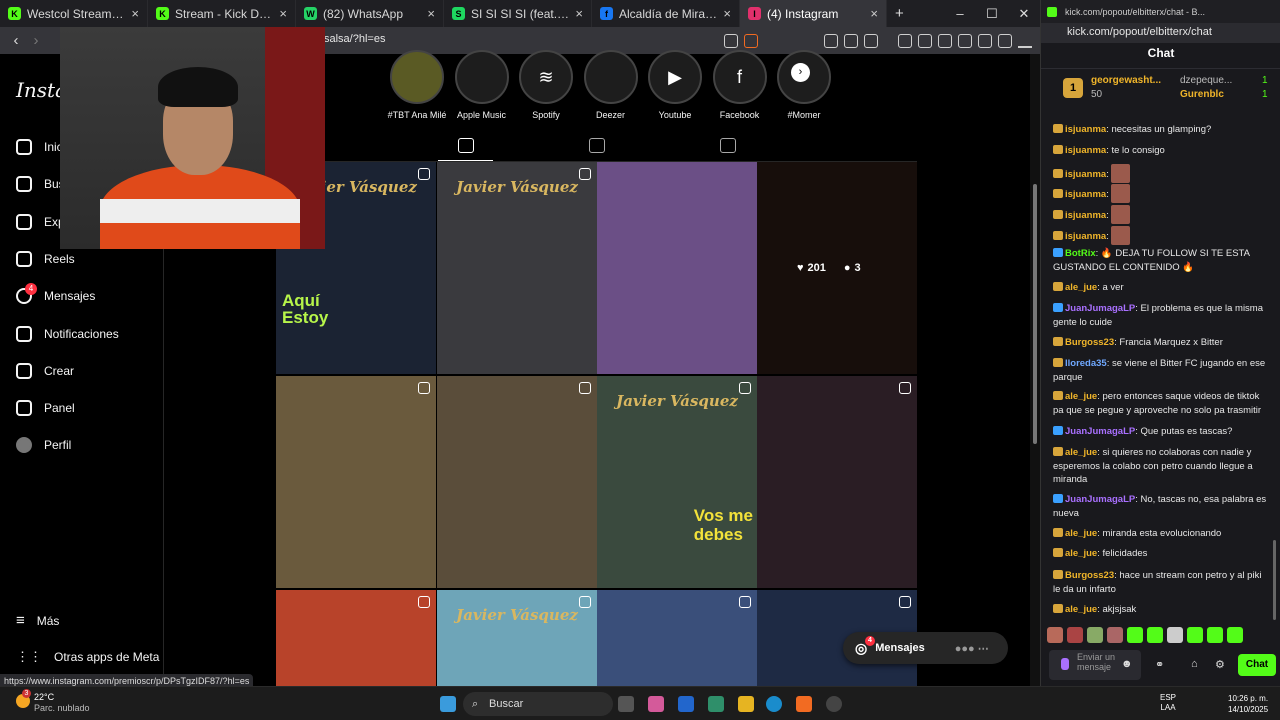  I want to click on translate-icon, so click(831, 40).